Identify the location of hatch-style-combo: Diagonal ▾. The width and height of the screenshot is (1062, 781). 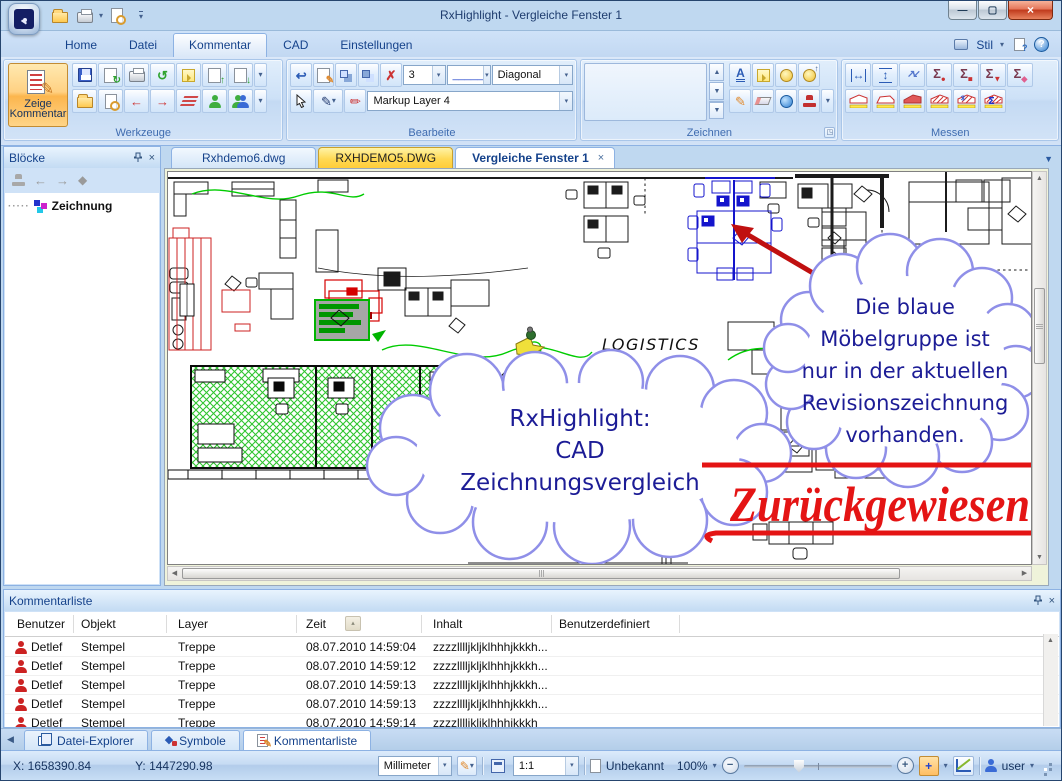
(532, 75).